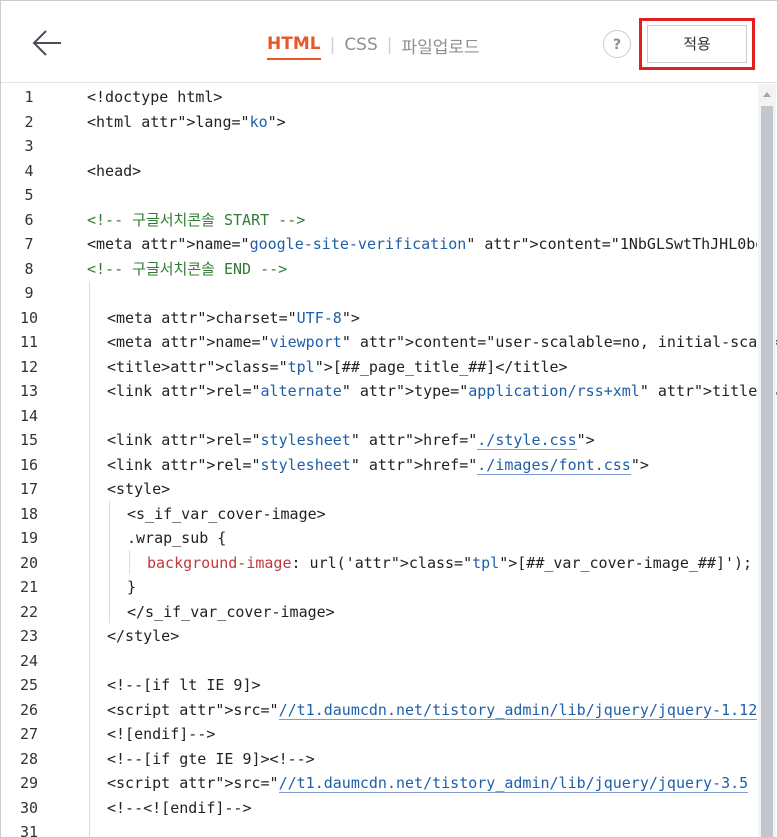 This screenshot has height=838, width=778. What do you see at coordinates (617, 44) in the screenshot?
I see `help-button: ?` at bounding box center [617, 44].